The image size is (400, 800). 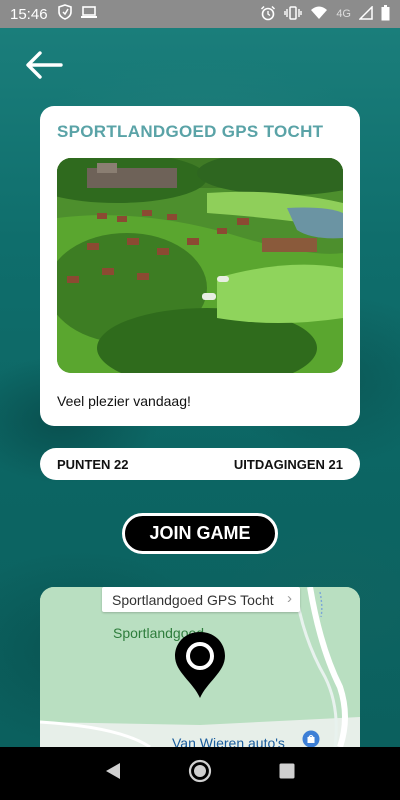 I want to click on challenges-count: UITDAGINGEN 21, so click(x=288, y=464).